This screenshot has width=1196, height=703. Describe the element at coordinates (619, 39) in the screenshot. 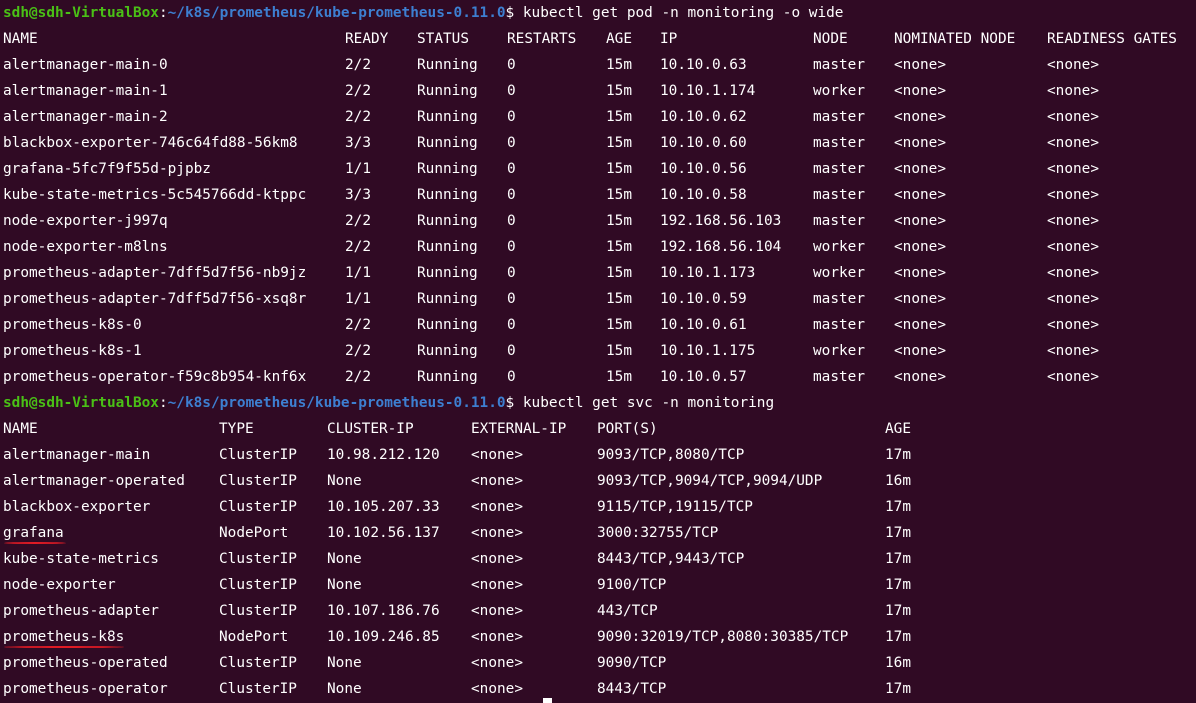

I see `age-header: AGE` at that location.